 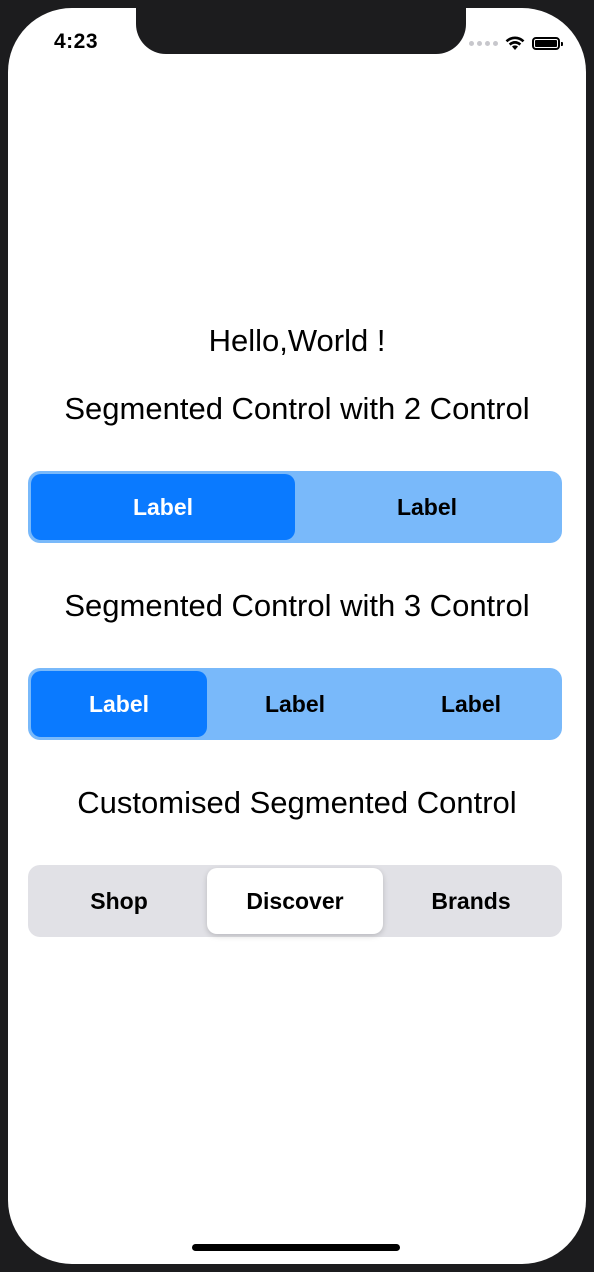 What do you see at coordinates (301, 31) in the screenshot?
I see `device-notch` at bounding box center [301, 31].